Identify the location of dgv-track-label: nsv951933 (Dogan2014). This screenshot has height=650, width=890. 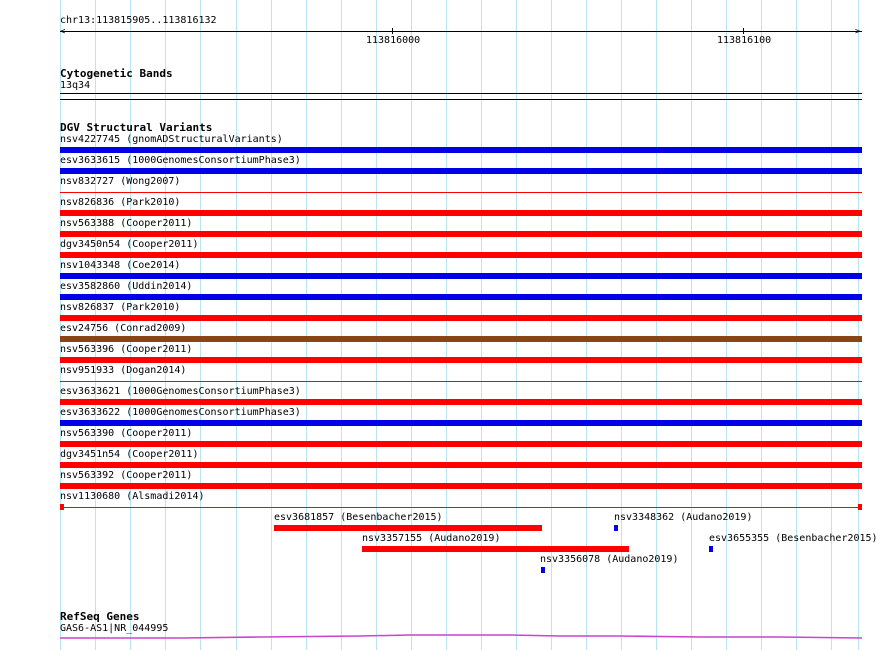
(123, 370).